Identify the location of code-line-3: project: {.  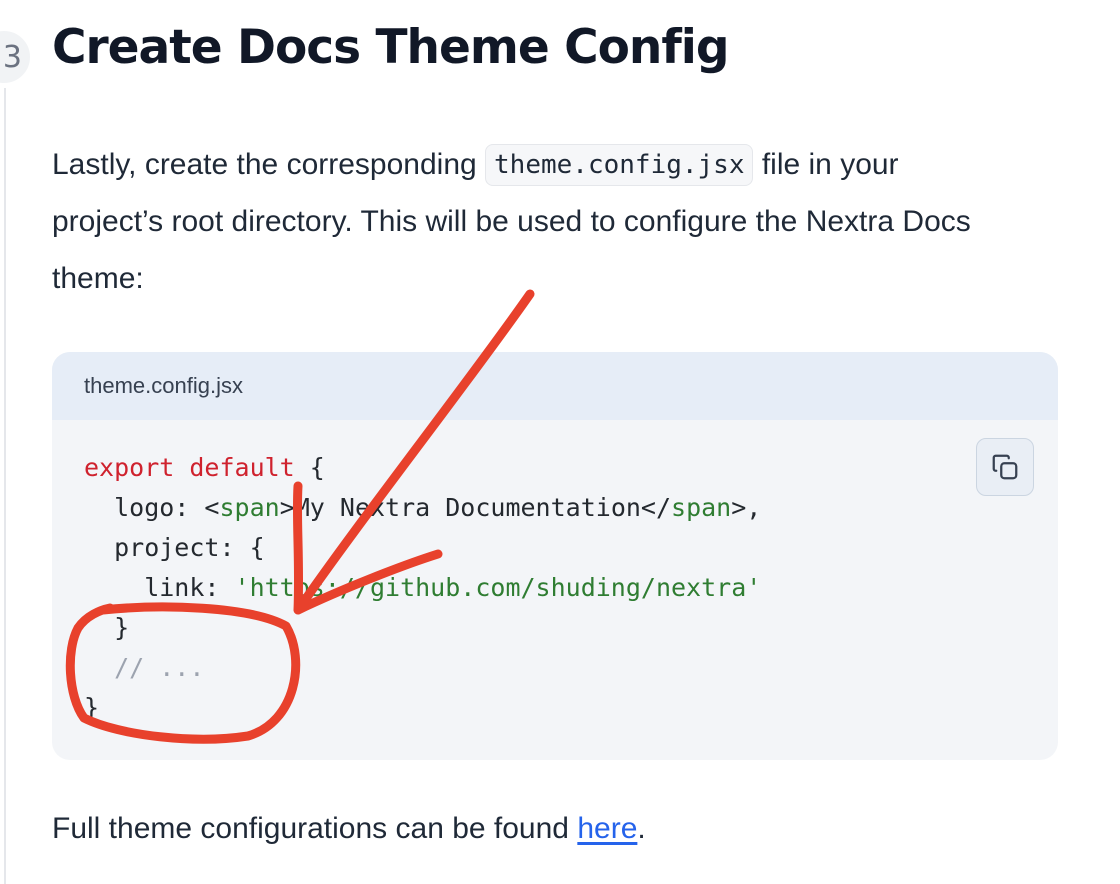
(174, 547).